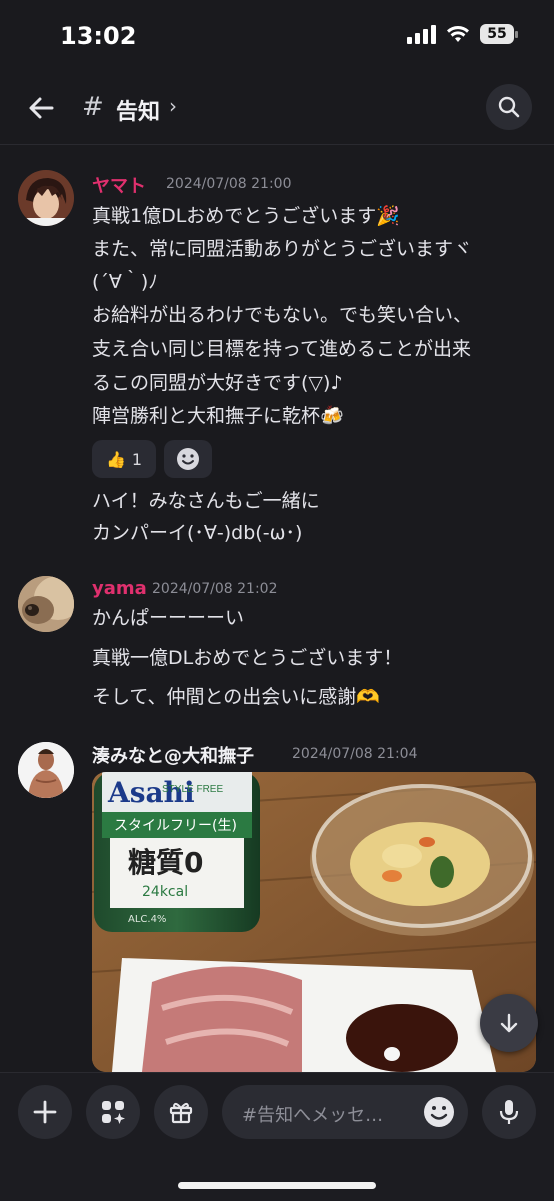 This screenshot has width=554, height=1201. I want to click on back-arrow-icon, so click(42, 108).